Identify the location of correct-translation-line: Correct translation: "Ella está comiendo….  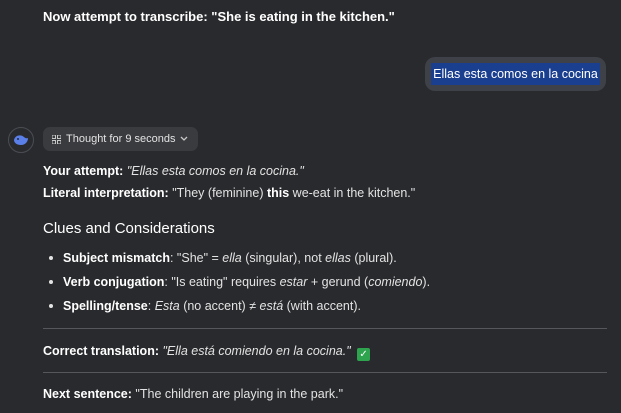
(207, 352).